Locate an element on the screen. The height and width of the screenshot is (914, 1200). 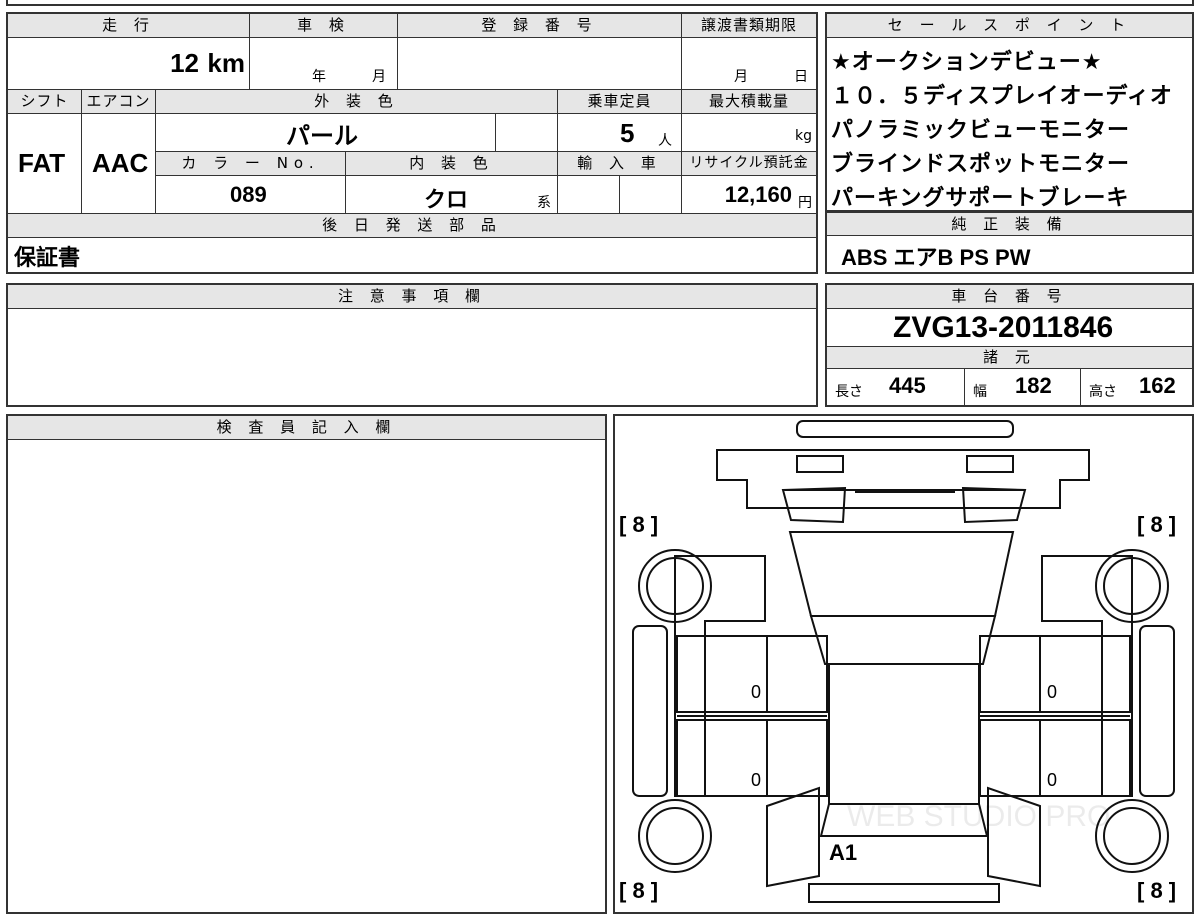
rear-quarter-left is located at coordinates (793, 837).